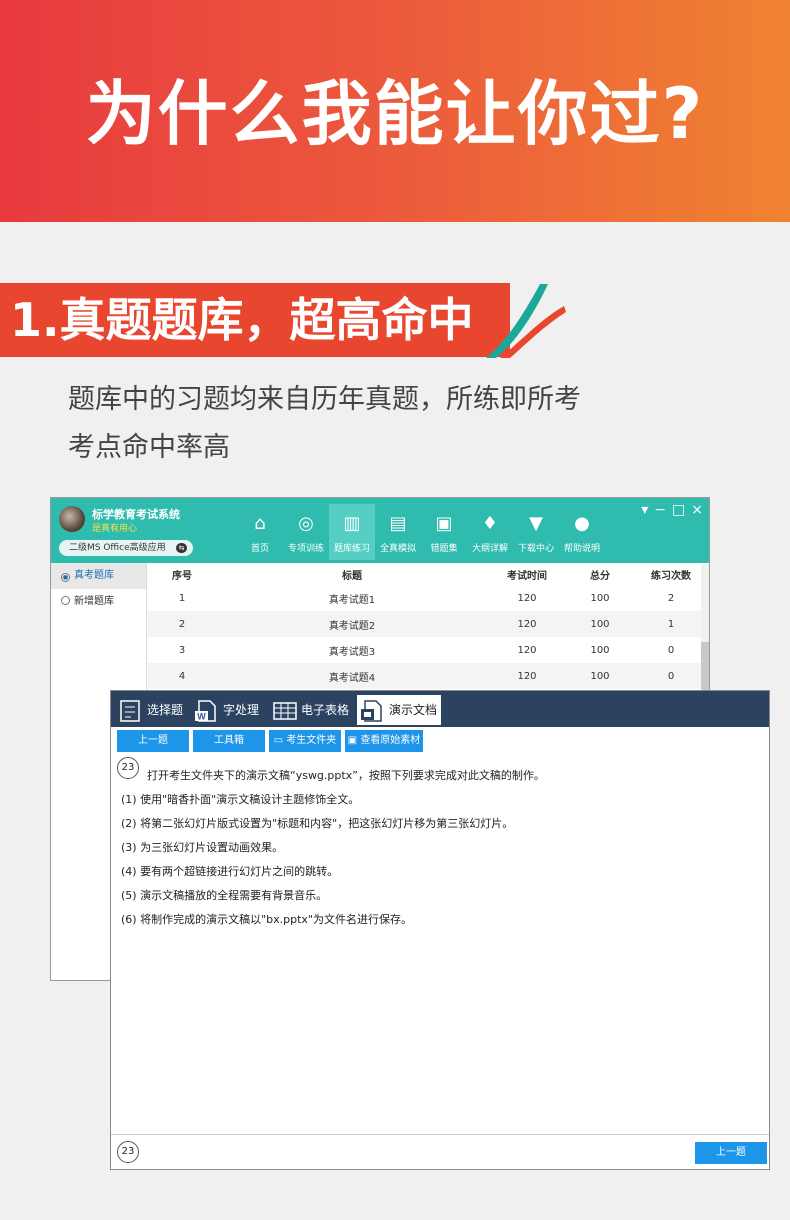 The height and width of the screenshot is (1220, 790). What do you see at coordinates (352, 740) in the screenshot?
I see `document-icon: ▣` at bounding box center [352, 740].